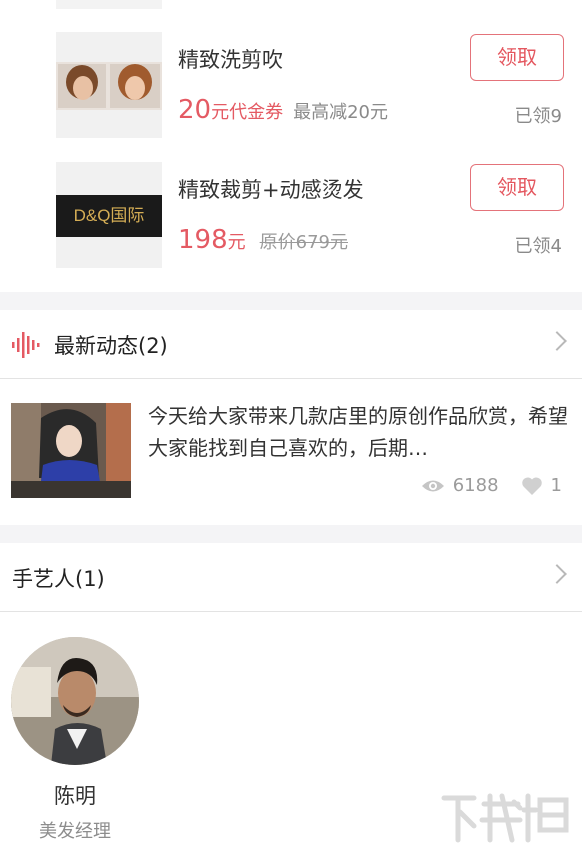  Describe the element at coordinates (230, 60) in the screenshot. I see `offer-title: 精致洗剪吹` at that location.